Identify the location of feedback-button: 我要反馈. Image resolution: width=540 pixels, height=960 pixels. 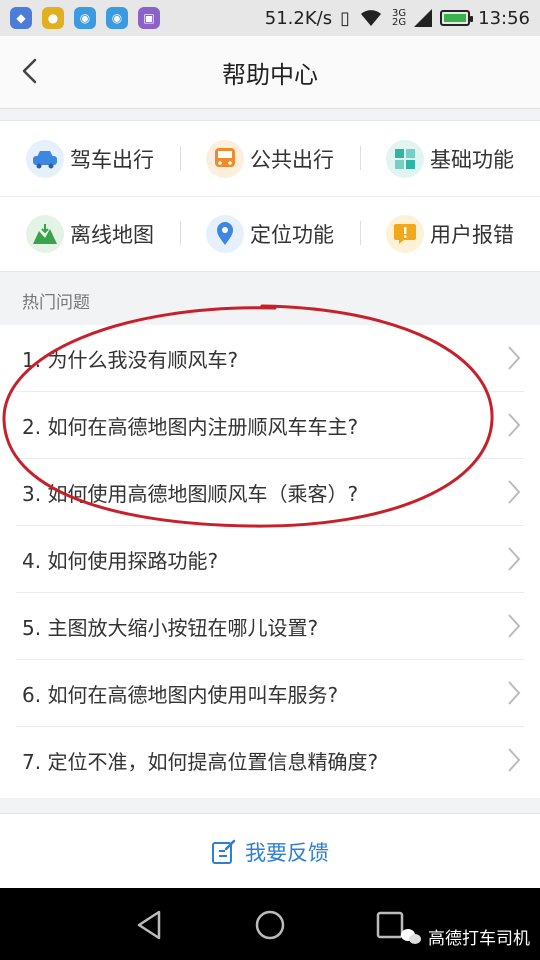
(270, 851).